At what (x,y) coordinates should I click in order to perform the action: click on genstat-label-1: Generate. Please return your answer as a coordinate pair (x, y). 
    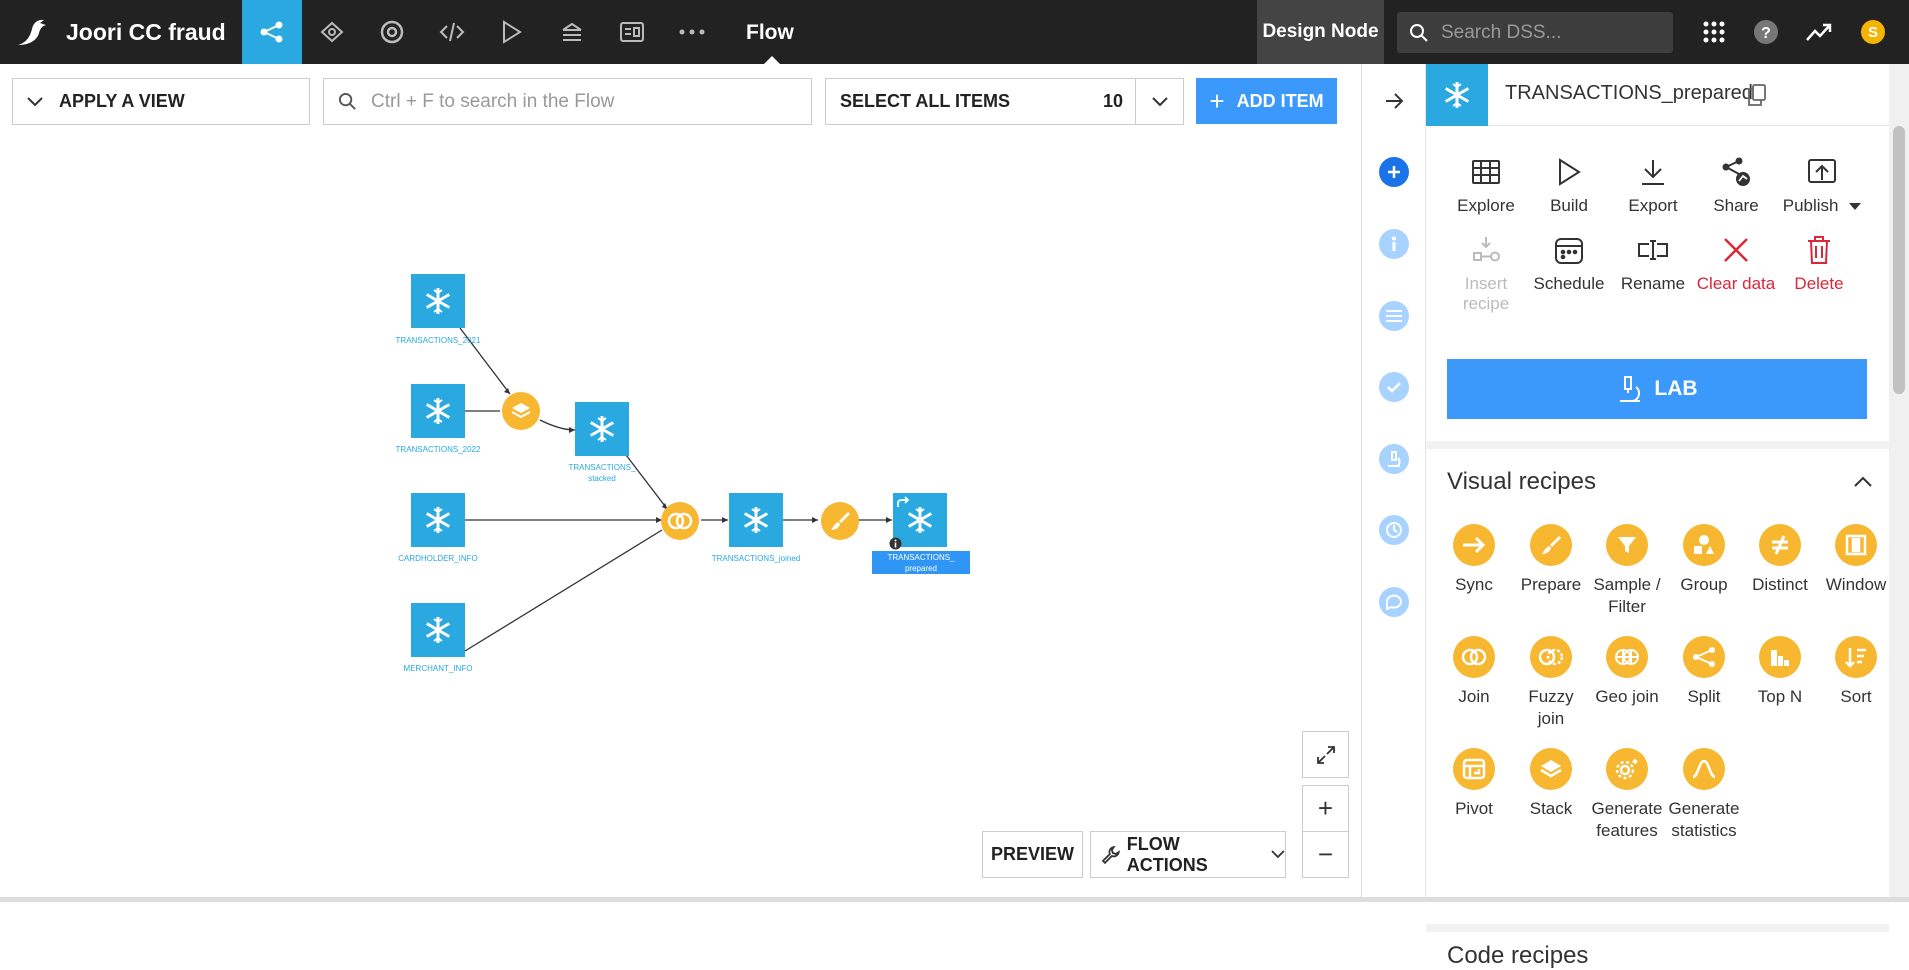
    Looking at the image, I should click on (1704, 808).